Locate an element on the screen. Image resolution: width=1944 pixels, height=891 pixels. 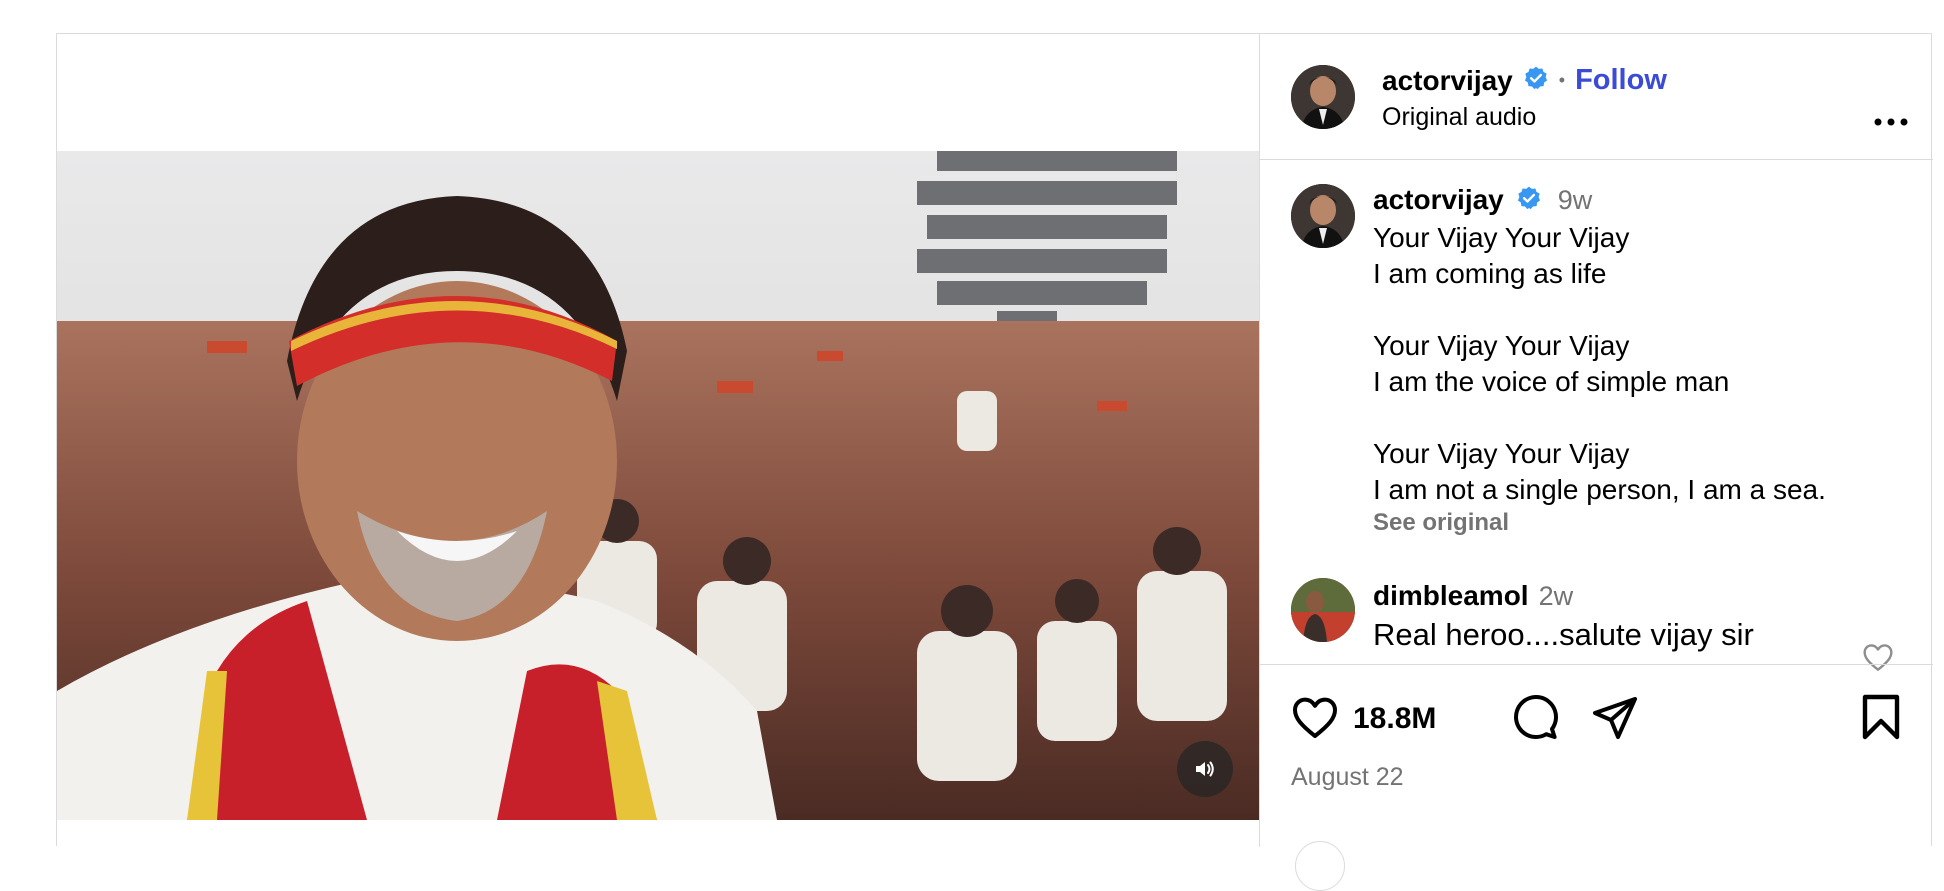
actions-bar: 18.8M August 22 is located at coordinates (1596, 777).